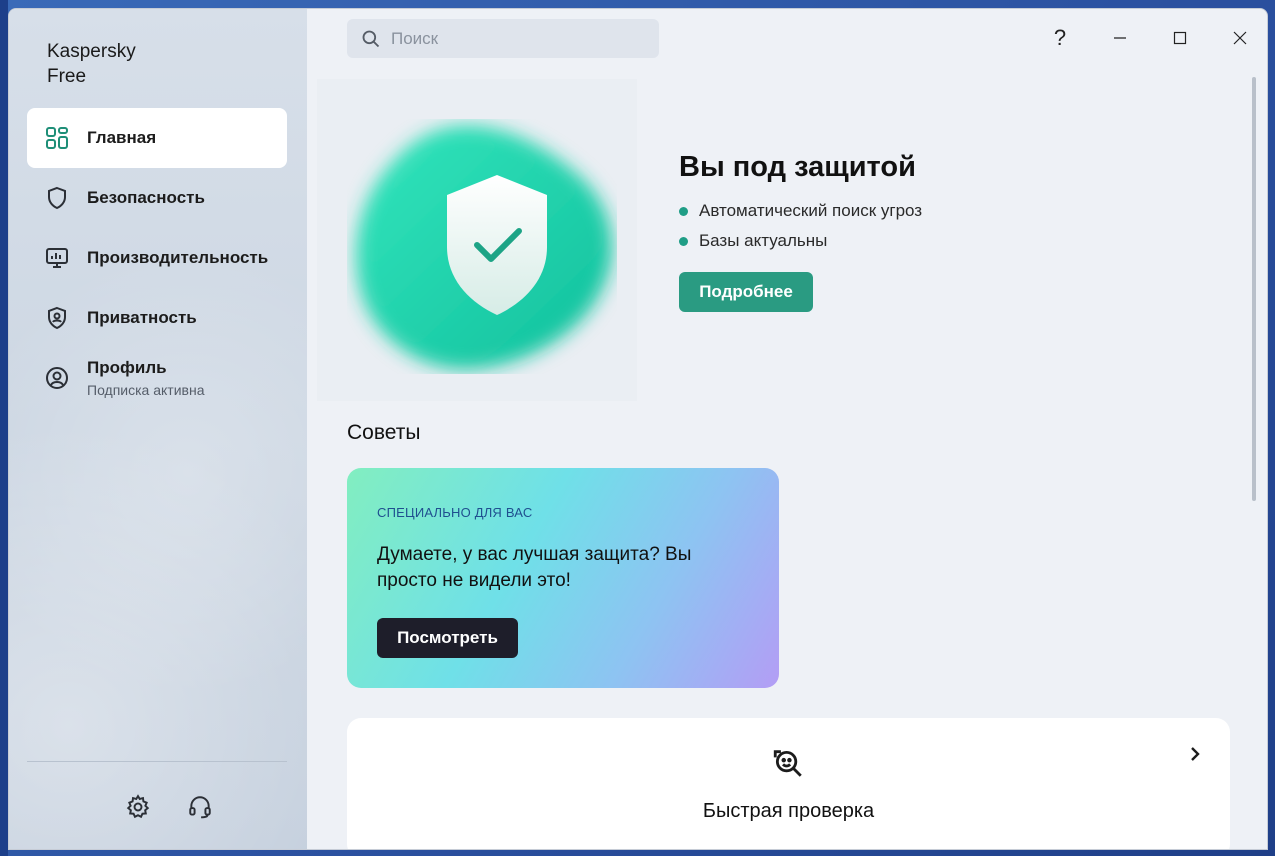 Image resolution: width=1275 pixels, height=856 pixels. Describe the element at coordinates (57, 198) in the screenshot. I see `shield-icon` at that location.